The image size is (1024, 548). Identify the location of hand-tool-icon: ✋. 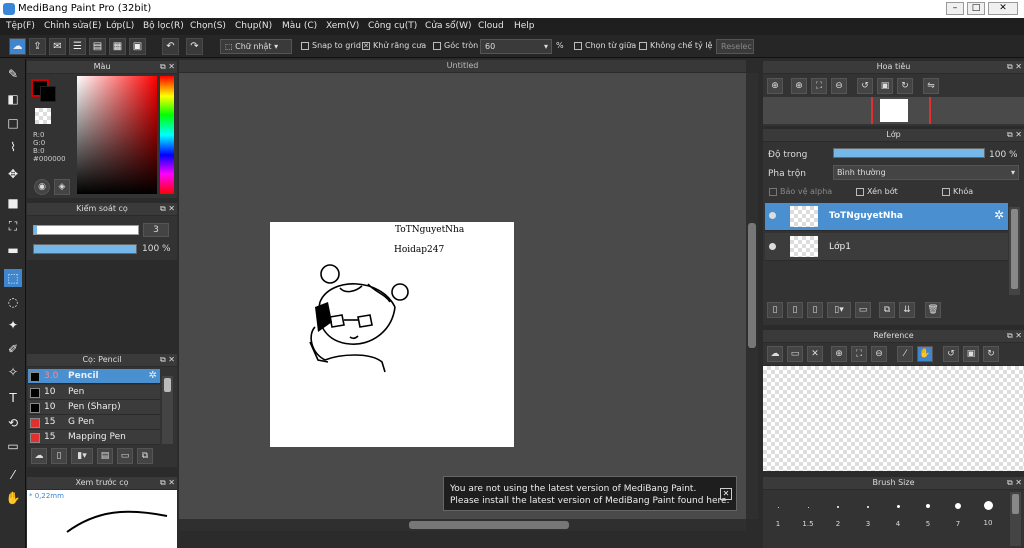
(13, 498).